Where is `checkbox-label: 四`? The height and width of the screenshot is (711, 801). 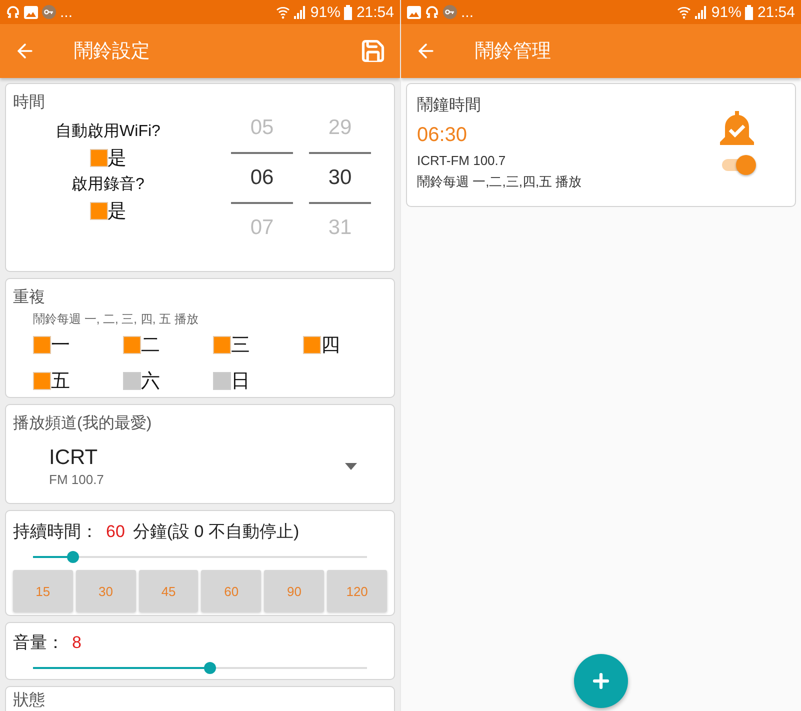 checkbox-label: 四 is located at coordinates (330, 346).